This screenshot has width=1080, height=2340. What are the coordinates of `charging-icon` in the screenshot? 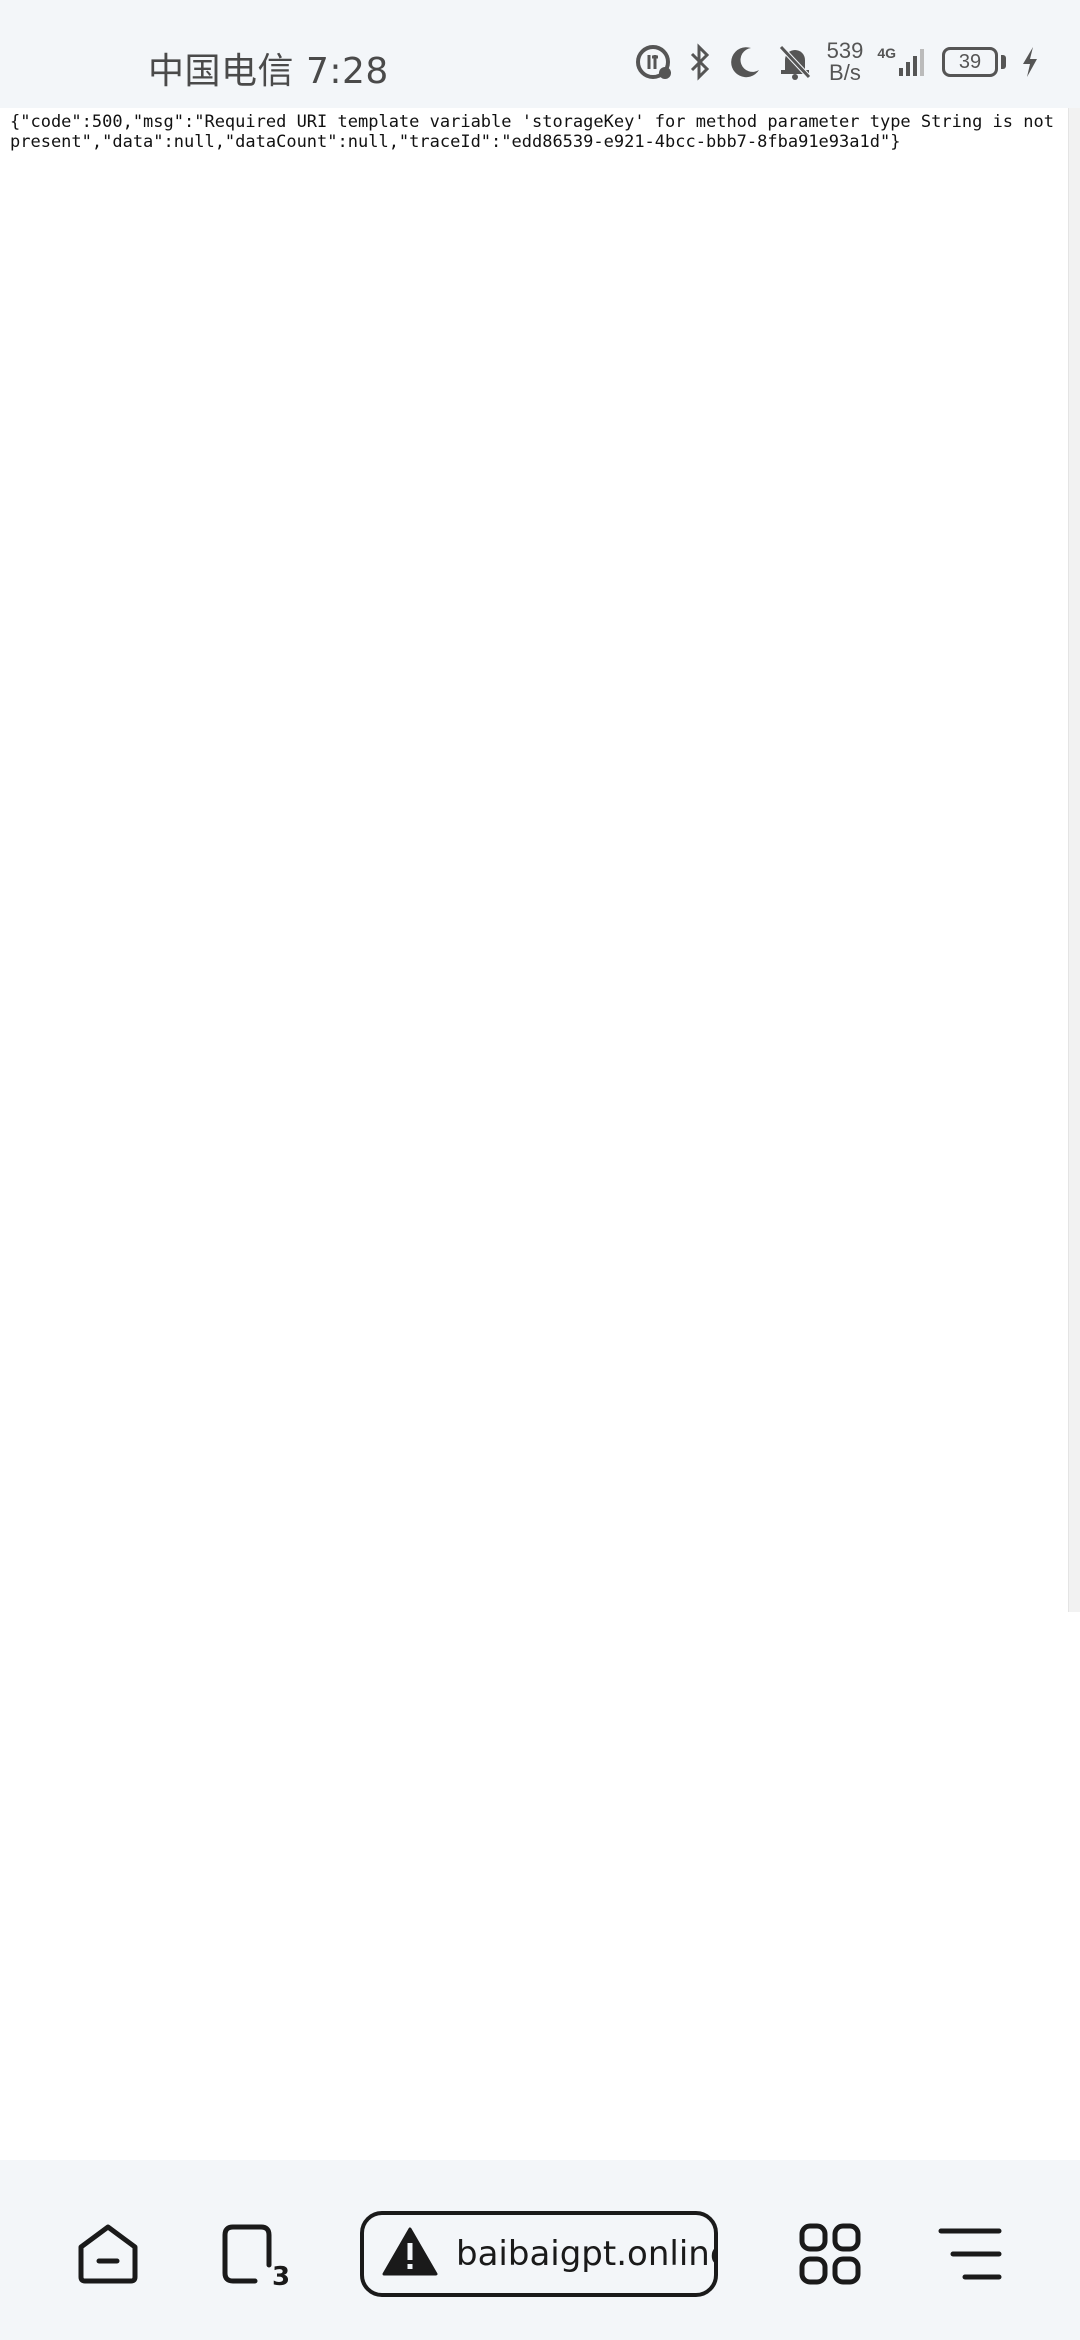 It's located at (1030, 62).